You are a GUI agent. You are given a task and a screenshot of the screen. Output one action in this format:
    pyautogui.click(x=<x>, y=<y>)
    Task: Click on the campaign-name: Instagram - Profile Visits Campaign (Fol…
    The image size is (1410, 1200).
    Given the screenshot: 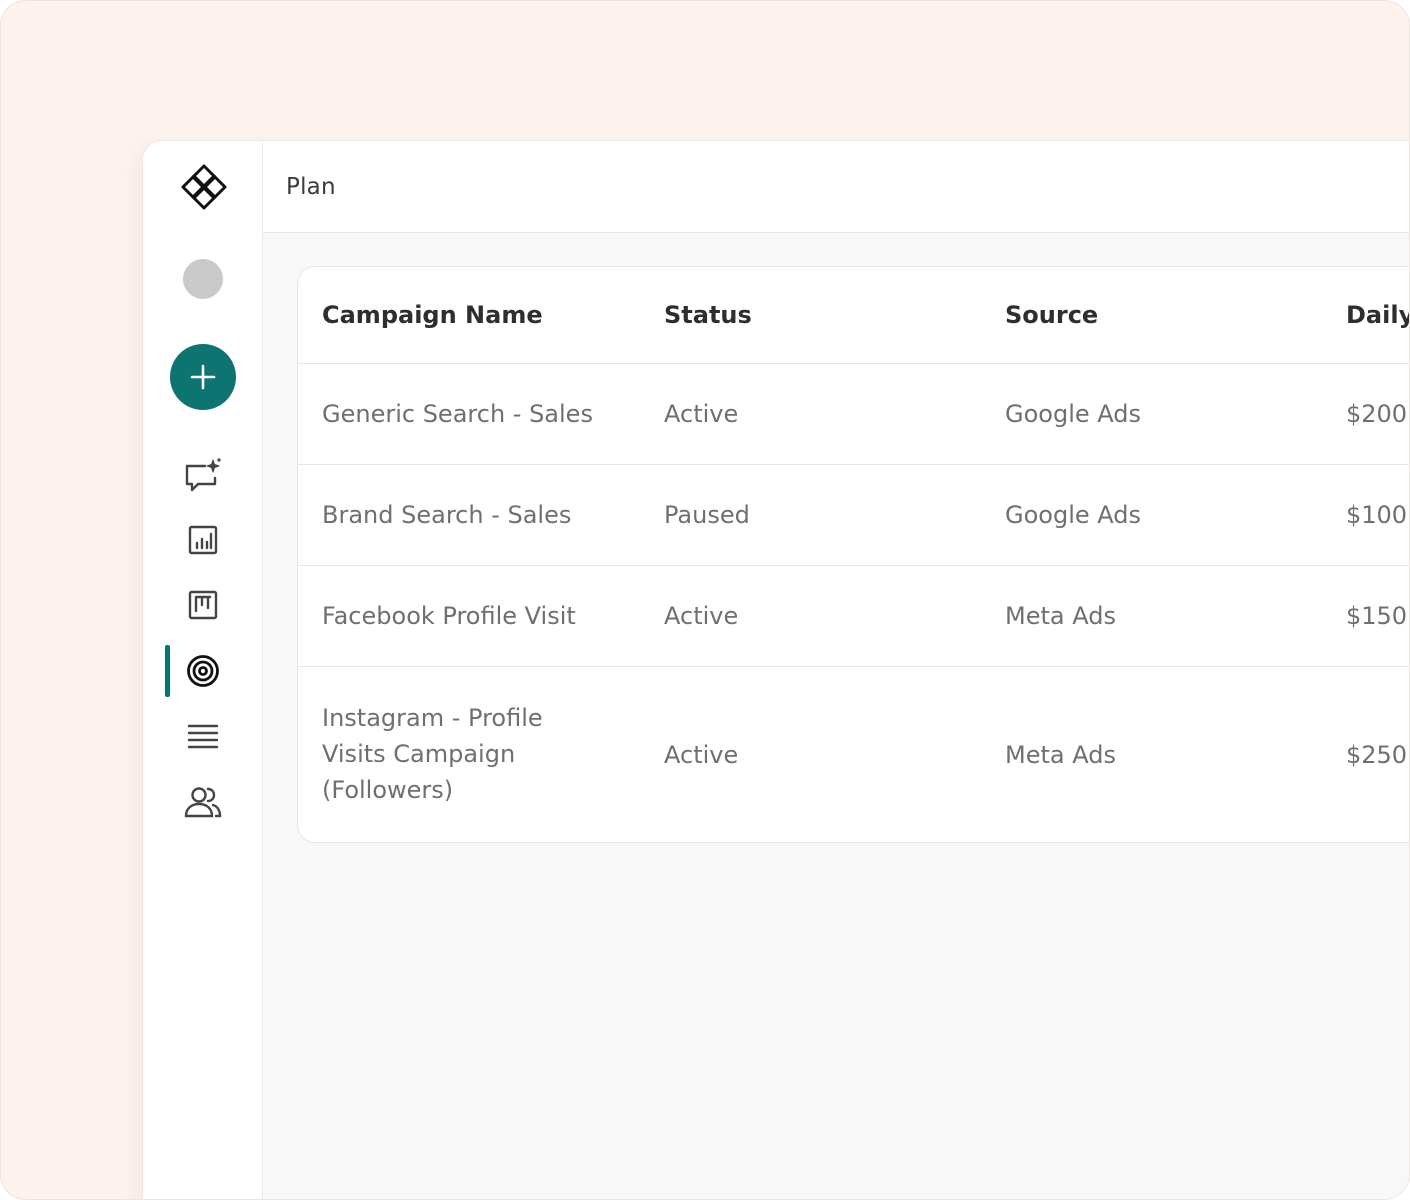 What is the action you would take?
    pyautogui.click(x=452, y=754)
    